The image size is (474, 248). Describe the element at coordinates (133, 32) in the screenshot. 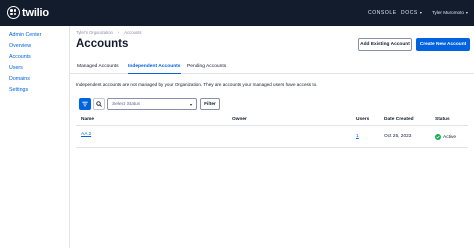

I see `breadcrumb-accounts: Accounts` at that location.